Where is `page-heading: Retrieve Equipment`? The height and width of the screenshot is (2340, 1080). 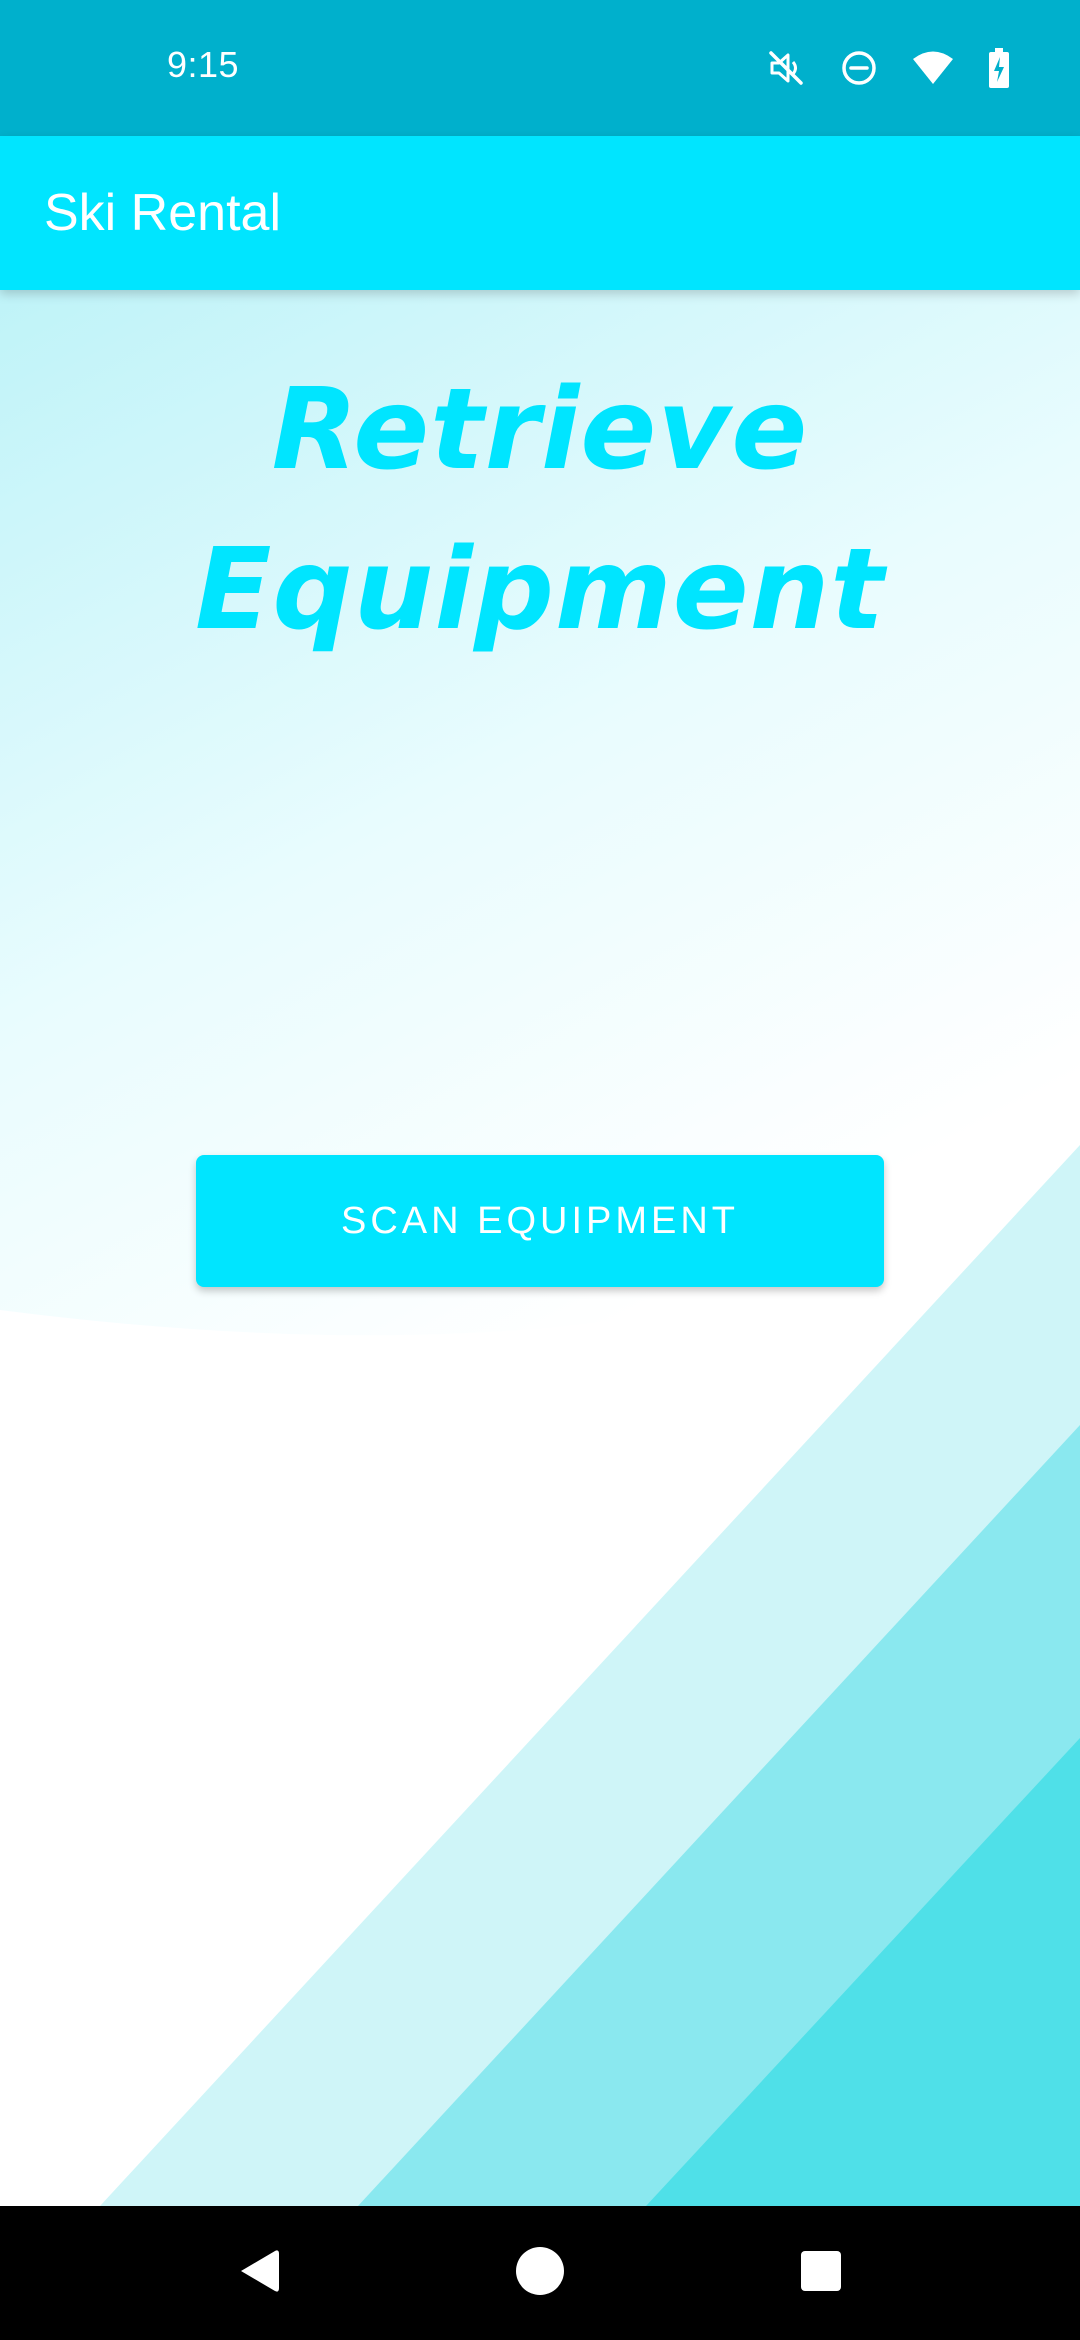 page-heading: Retrieve Equipment is located at coordinates (540, 510).